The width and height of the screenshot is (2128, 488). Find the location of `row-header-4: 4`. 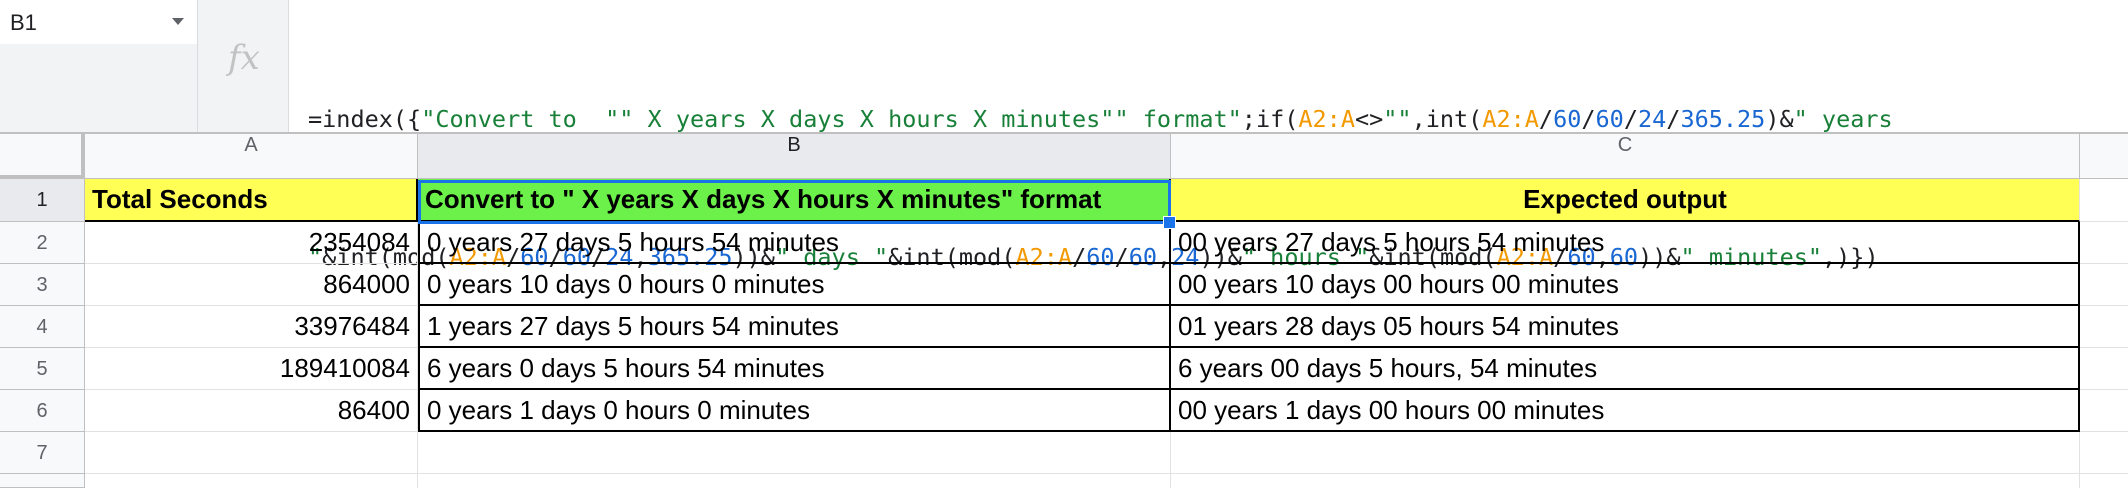

row-header-4: 4 is located at coordinates (42, 327).